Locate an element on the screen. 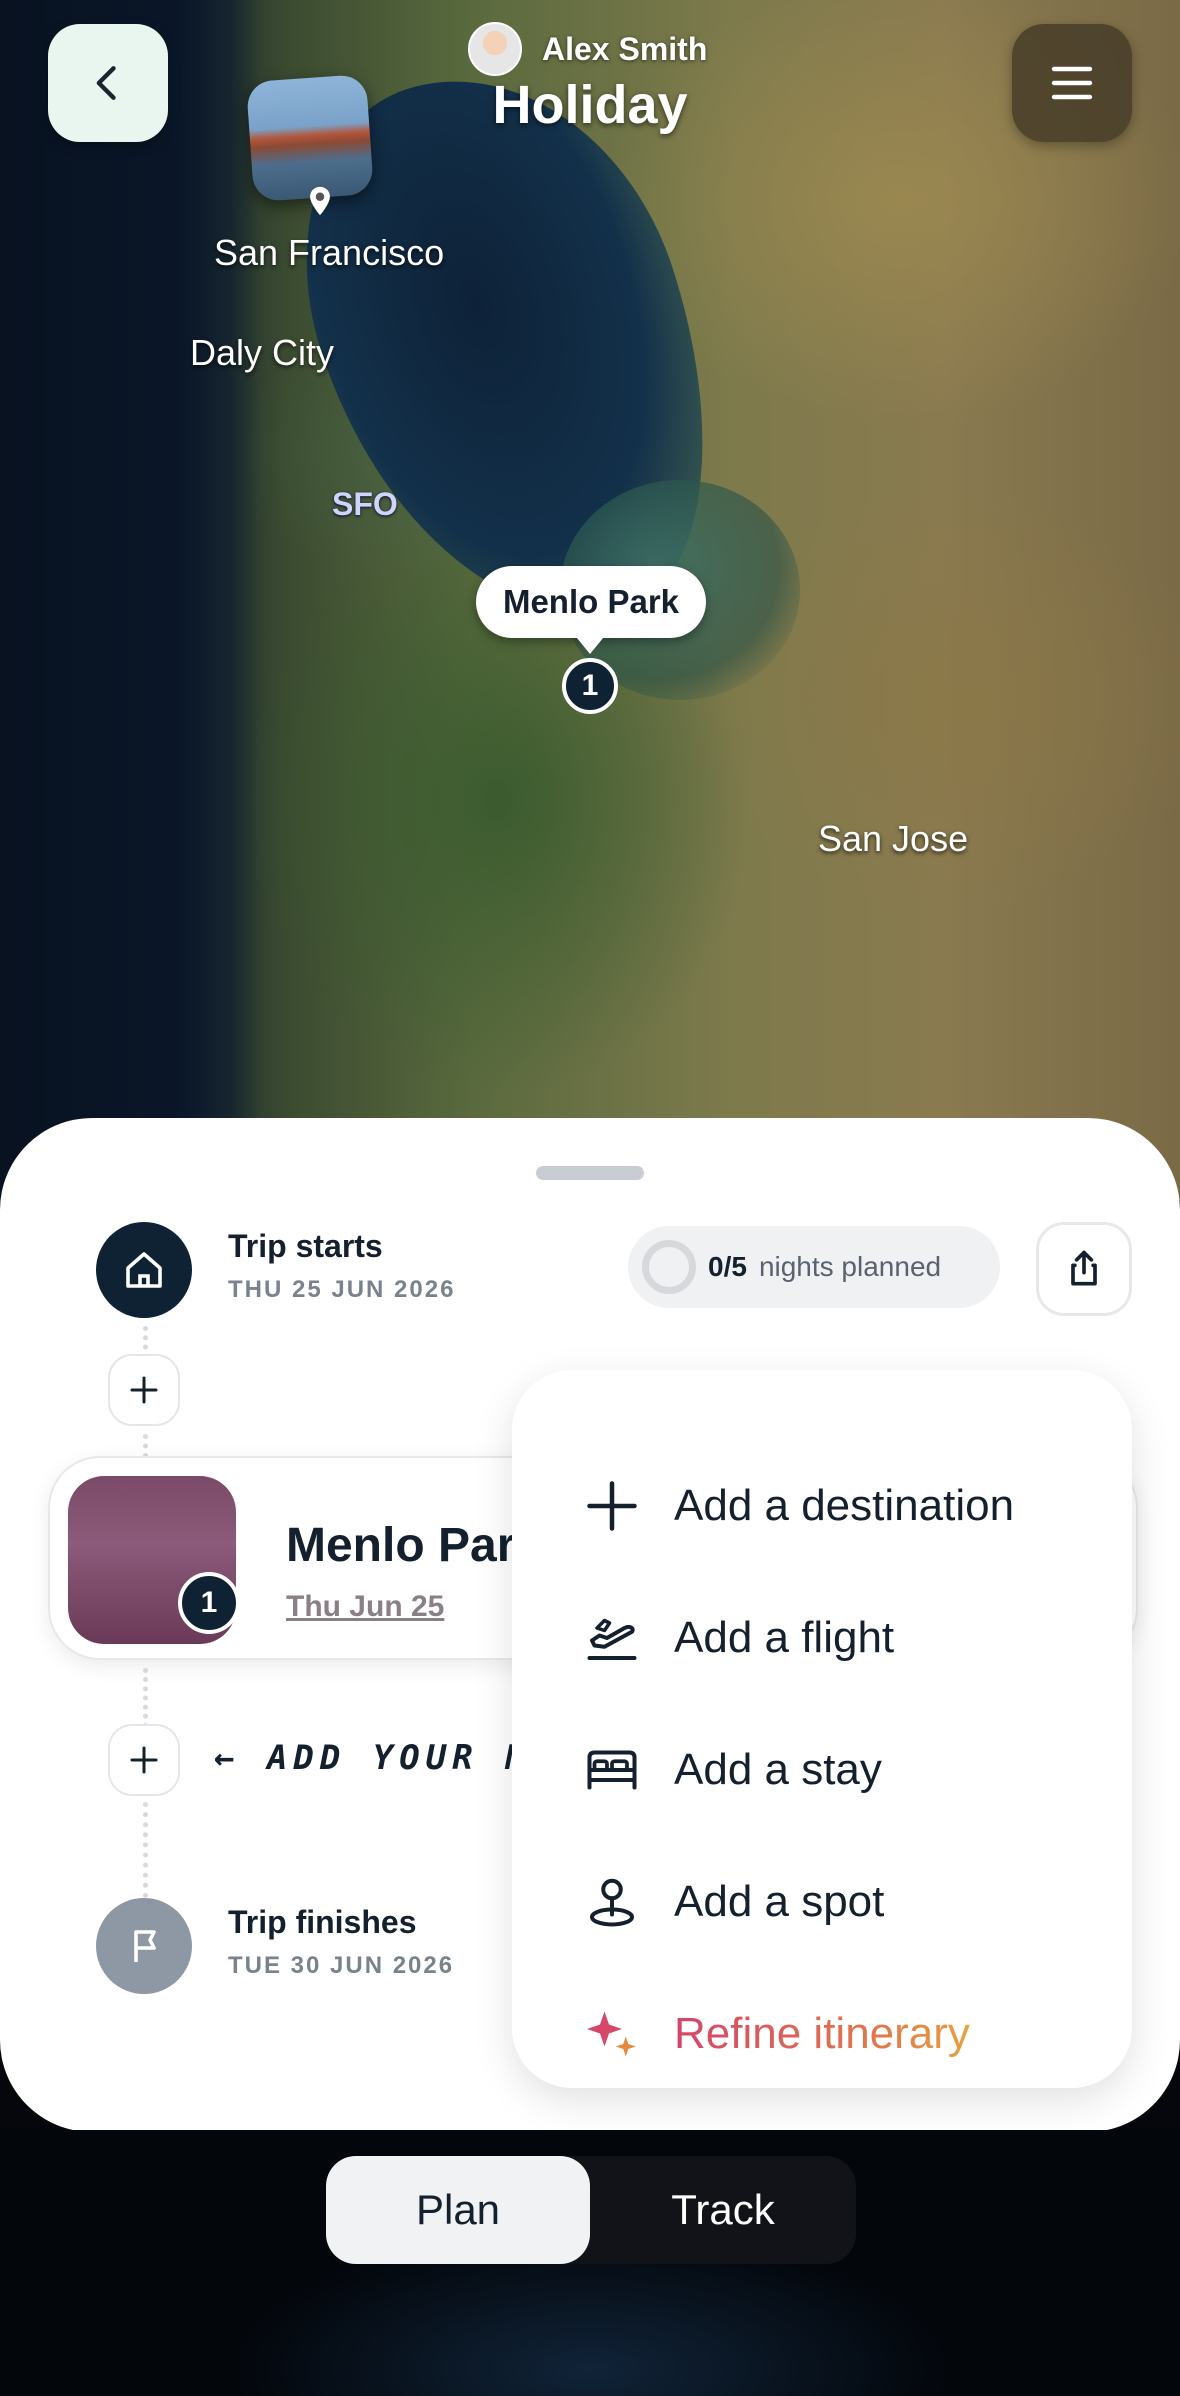 The height and width of the screenshot is (2396, 1180). add-before-button is located at coordinates (144, 1390).